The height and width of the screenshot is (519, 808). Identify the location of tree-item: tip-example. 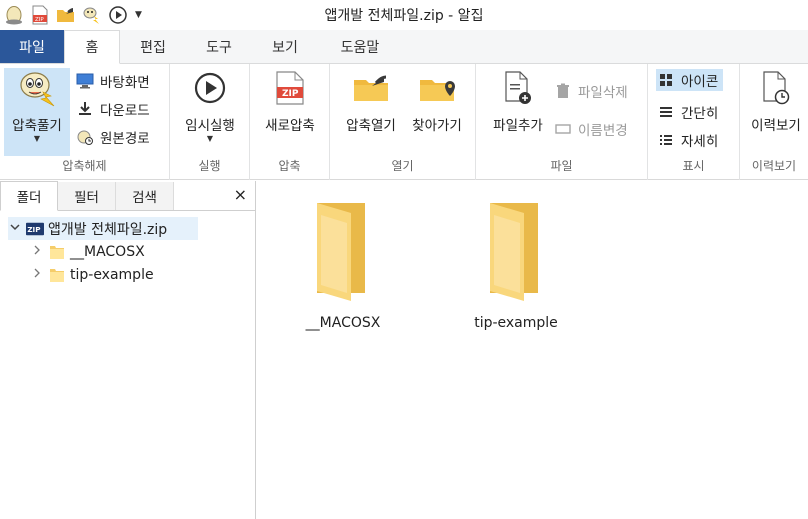
(127, 274).